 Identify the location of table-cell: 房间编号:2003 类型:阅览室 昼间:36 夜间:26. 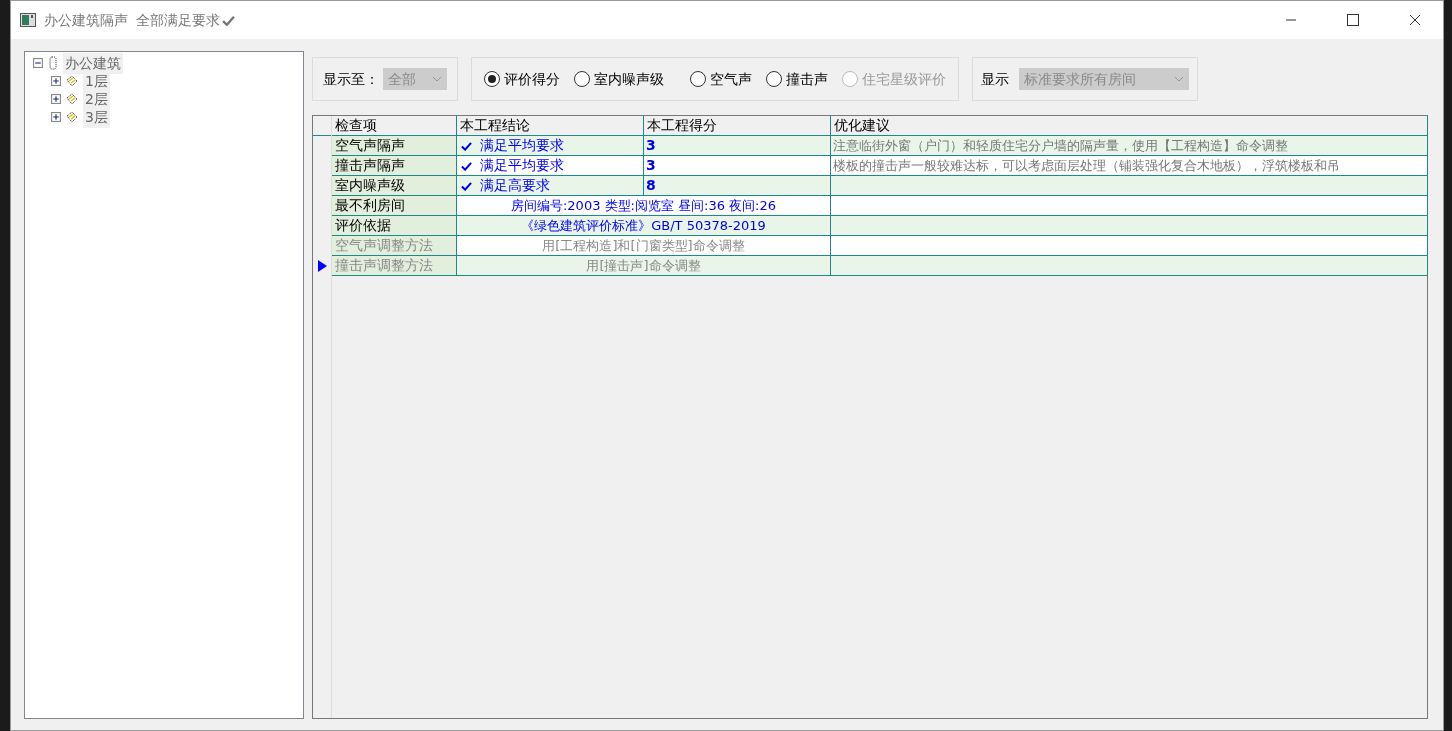
(644, 206).